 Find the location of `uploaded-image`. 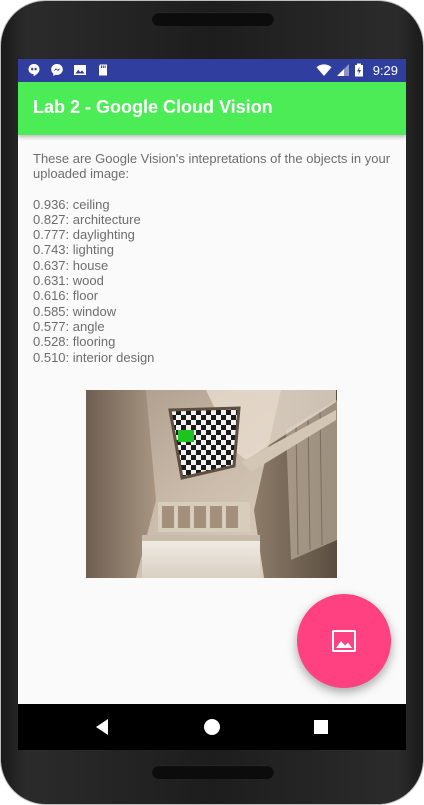

uploaded-image is located at coordinates (211, 484).